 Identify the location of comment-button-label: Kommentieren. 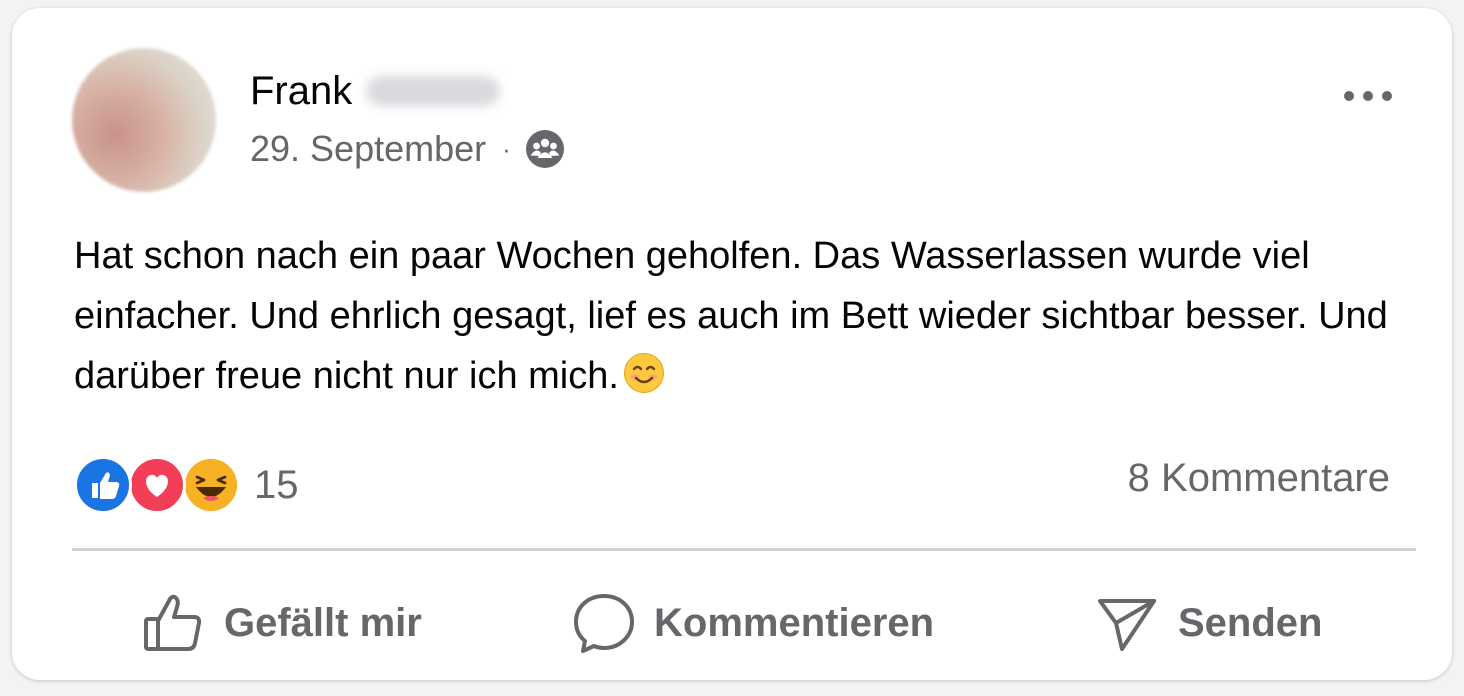
(794, 622).